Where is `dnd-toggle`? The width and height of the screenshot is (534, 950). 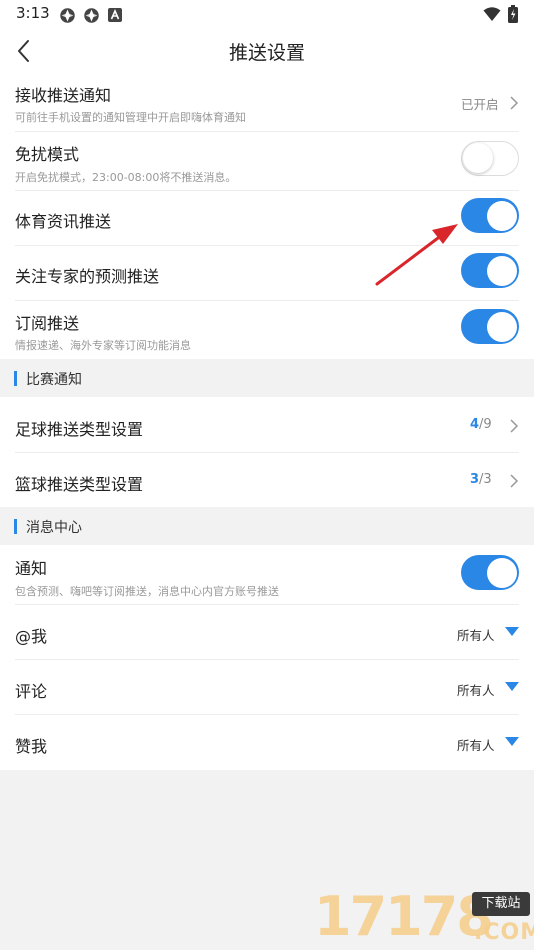
dnd-toggle is located at coordinates (490, 158).